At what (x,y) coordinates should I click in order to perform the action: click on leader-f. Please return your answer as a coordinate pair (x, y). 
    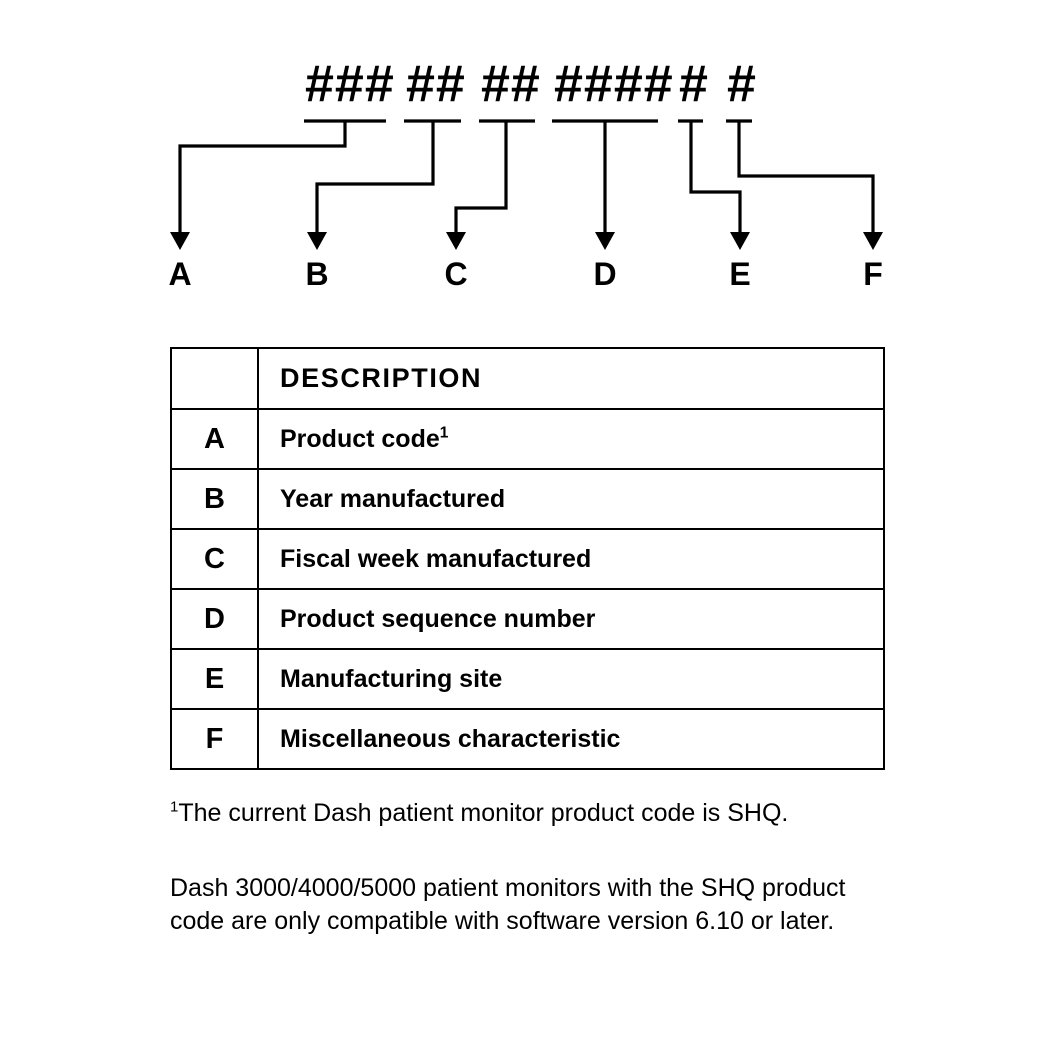
    Looking at the image, I should click on (806, 179).